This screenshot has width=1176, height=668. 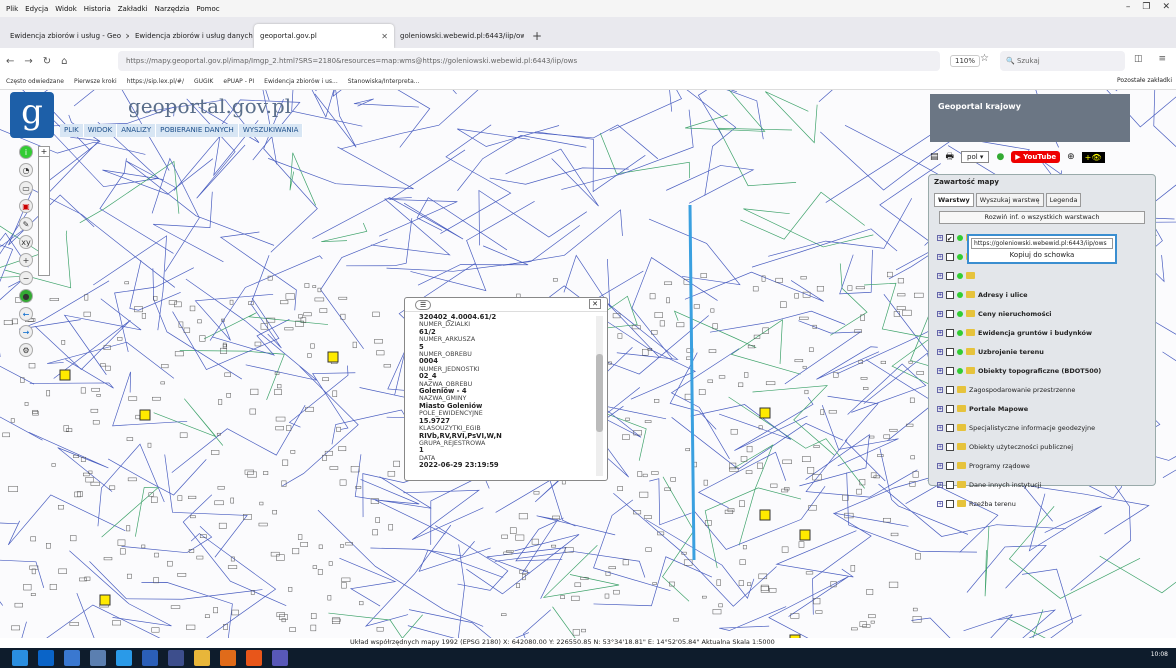 I want to click on minimize-icon: –, so click(x=1128, y=7).